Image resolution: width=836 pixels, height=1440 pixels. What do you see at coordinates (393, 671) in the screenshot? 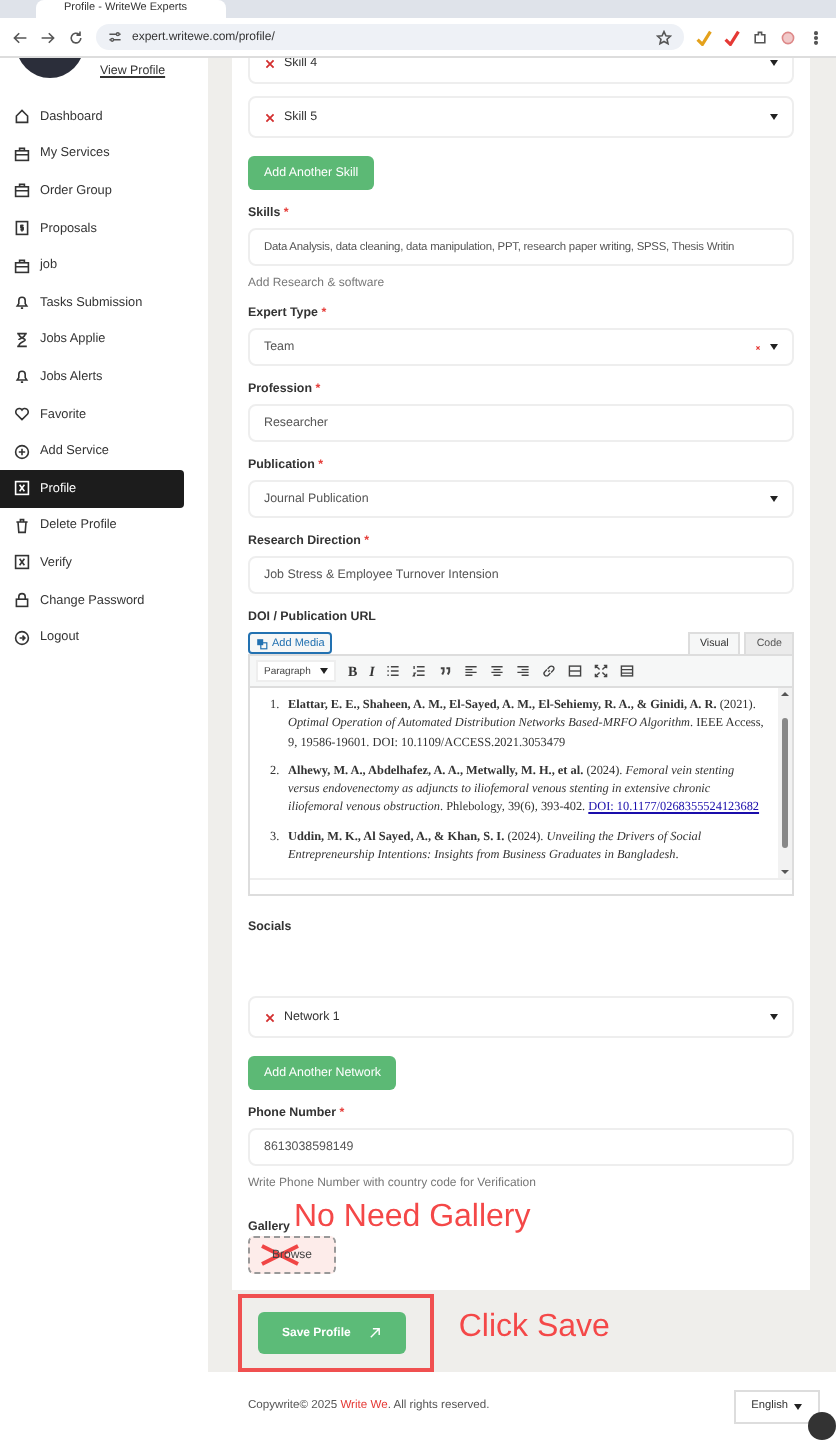
I see `bullet-list-icon` at bounding box center [393, 671].